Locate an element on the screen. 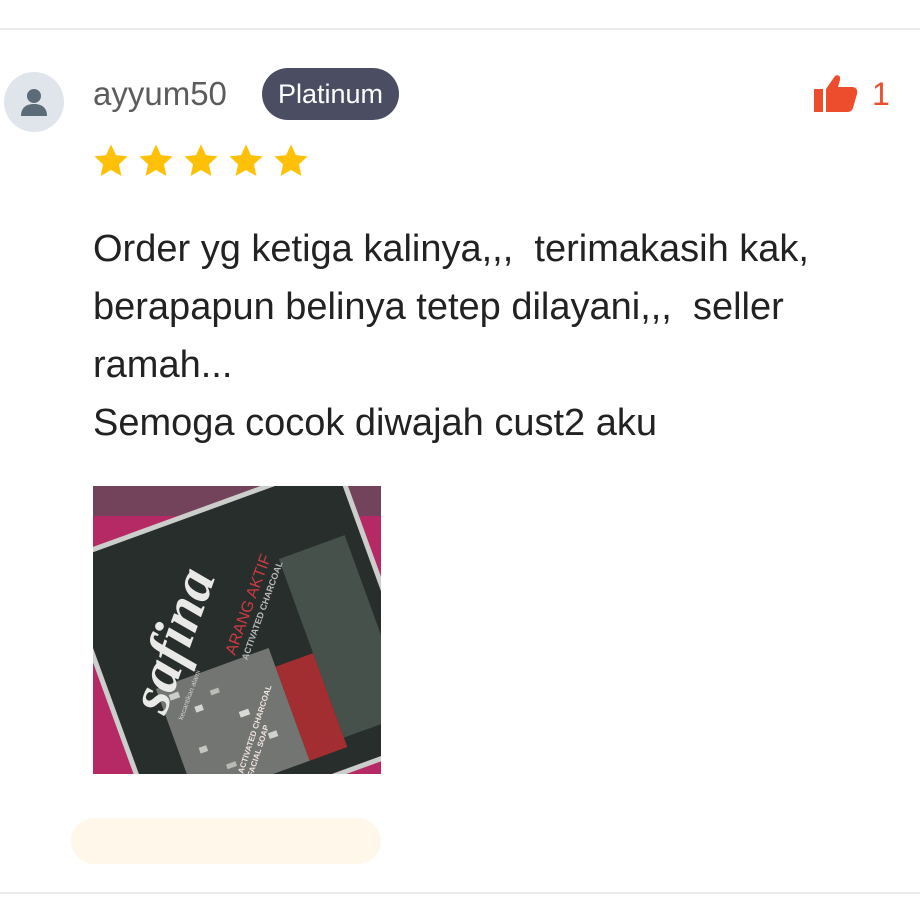 This screenshot has width=920, height=902. platinum-badge: Platinum is located at coordinates (331, 94).